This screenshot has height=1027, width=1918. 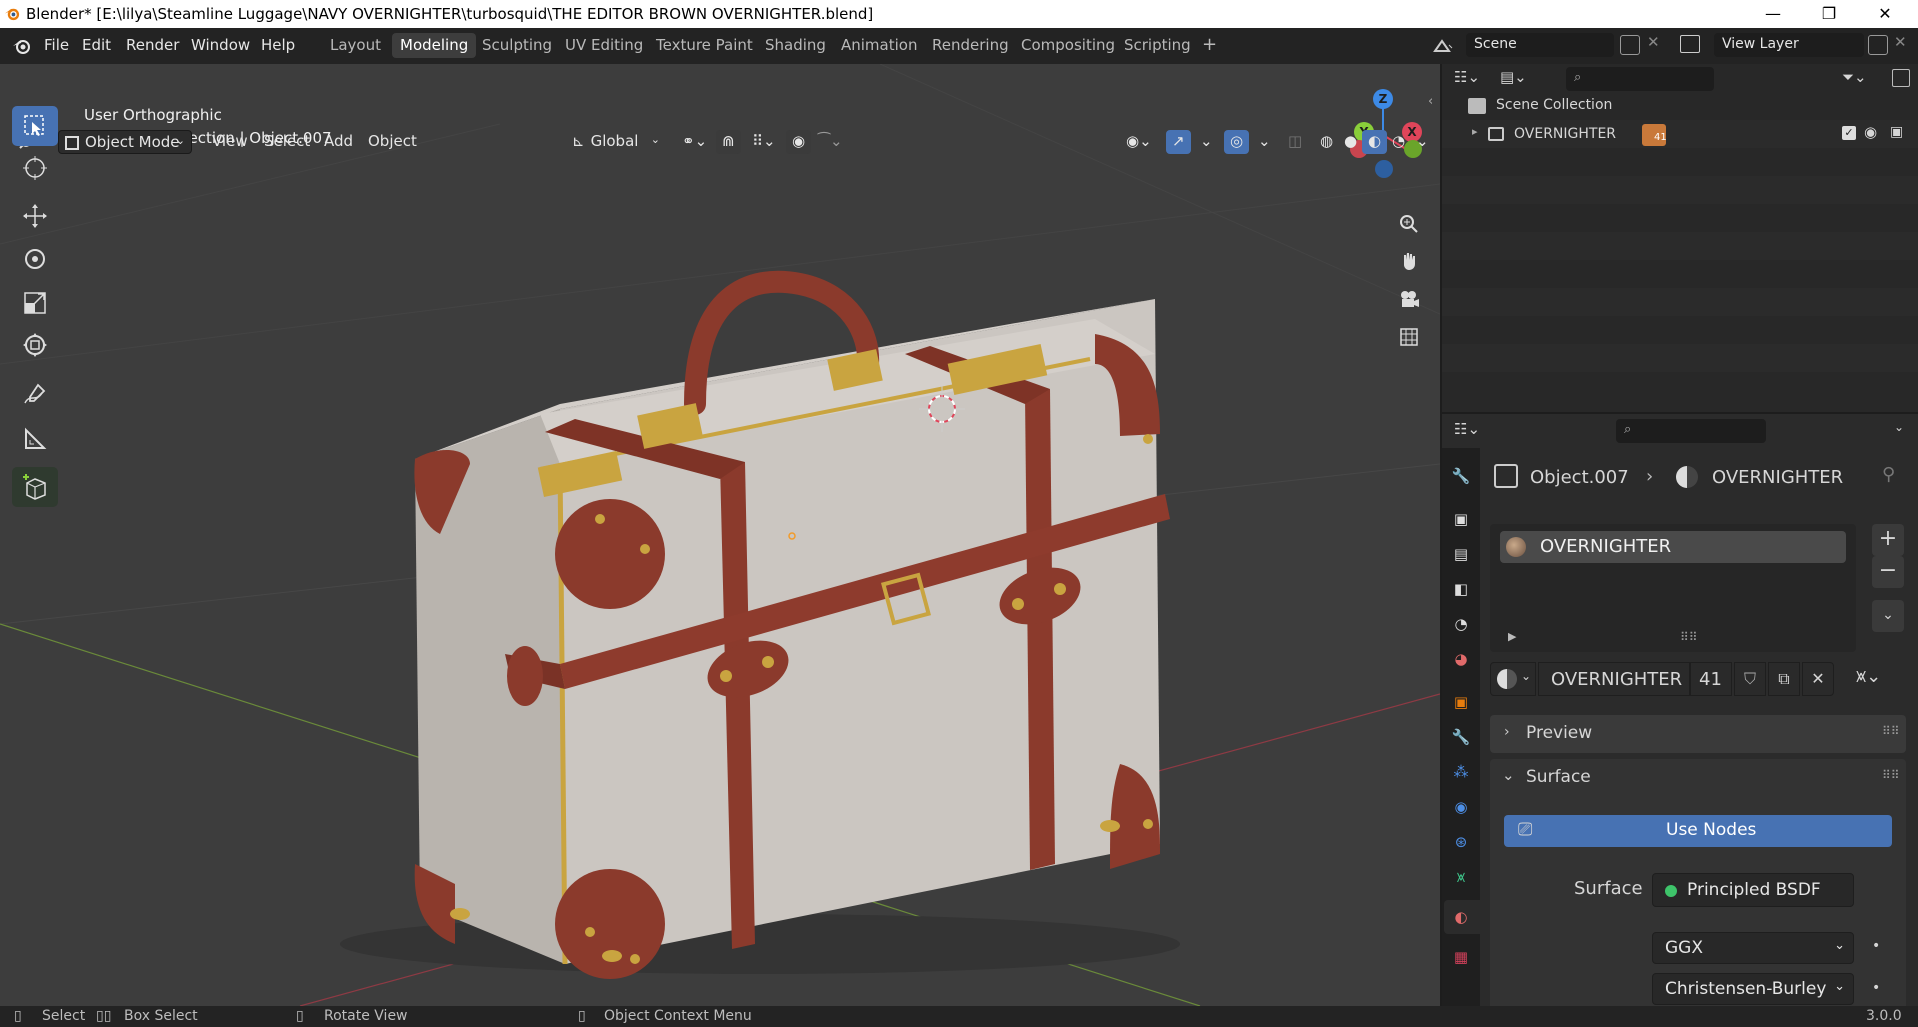 What do you see at coordinates (1467, 429) in the screenshot?
I see `properties-editor-type-icon: ☷⌄` at bounding box center [1467, 429].